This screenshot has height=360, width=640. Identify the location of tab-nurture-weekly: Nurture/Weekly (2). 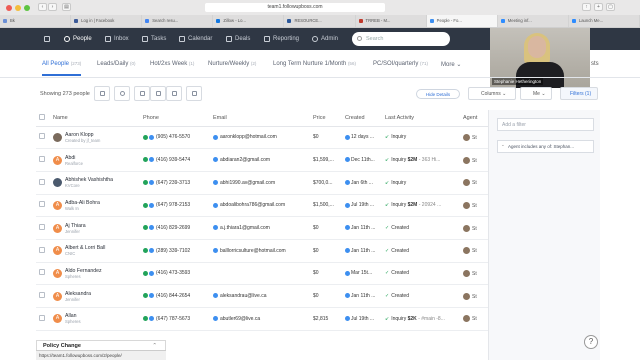
(232, 64).